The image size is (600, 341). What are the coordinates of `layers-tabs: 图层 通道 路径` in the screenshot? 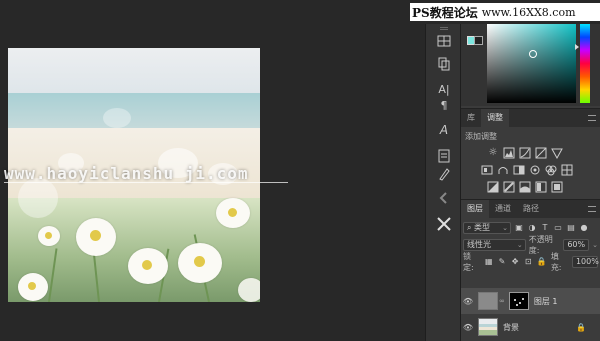 It's located at (530, 209).